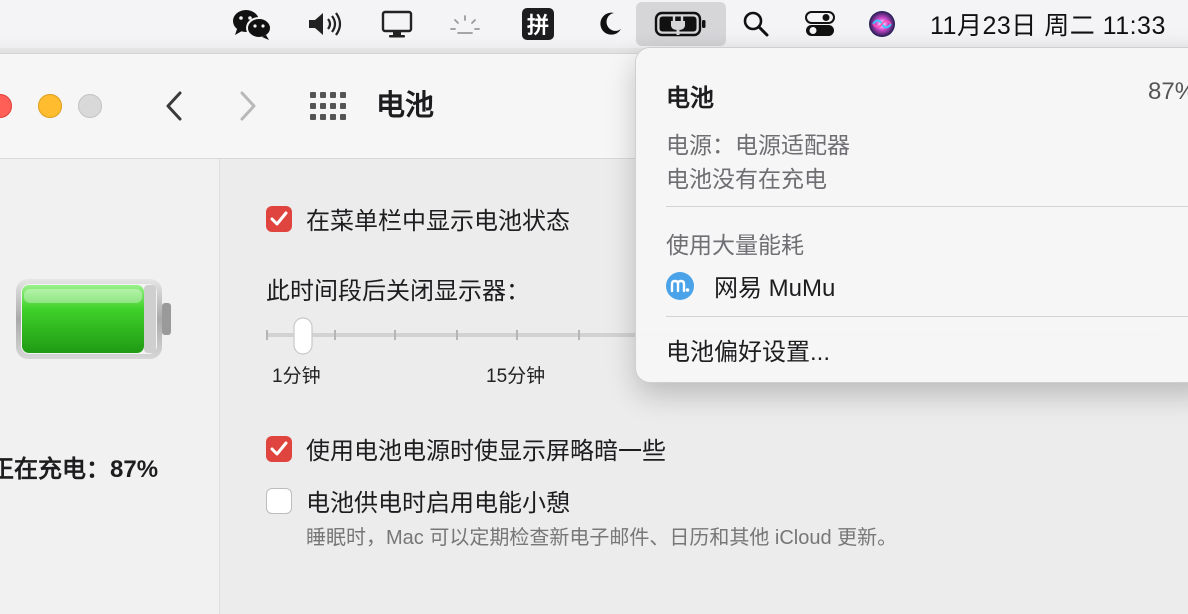 The width and height of the screenshot is (1188, 614). I want to click on menu-bar: 拼 11月23日 周二 11:33, so click(594, 24).